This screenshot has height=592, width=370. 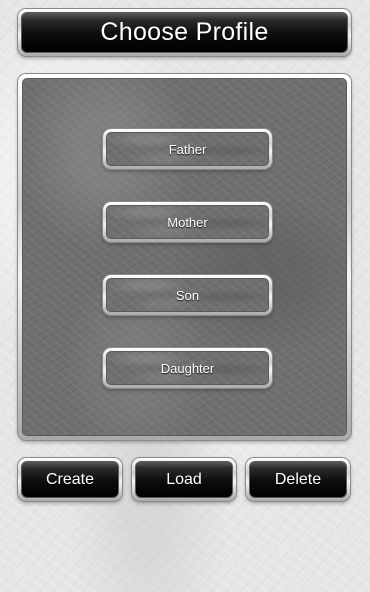 I want to click on profile-label: Mother, so click(x=187, y=222).